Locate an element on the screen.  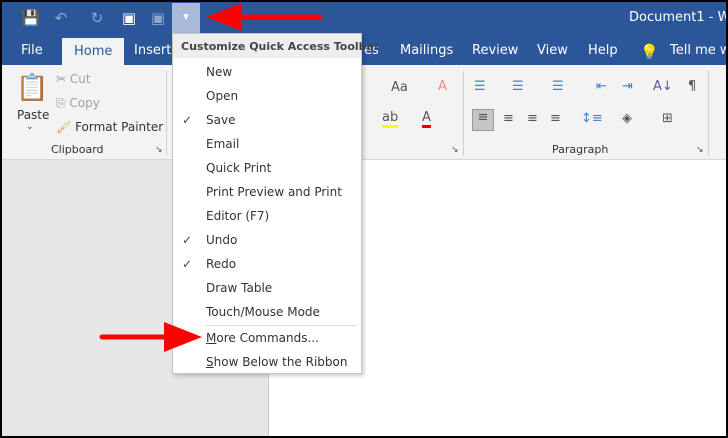
window-icon: ▣ is located at coordinates (158, 18).